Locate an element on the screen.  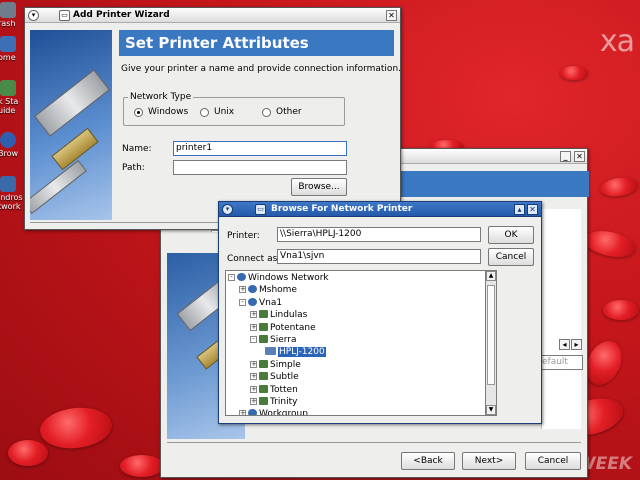
scroll-down-icon: ▼ is located at coordinates (491, 410).